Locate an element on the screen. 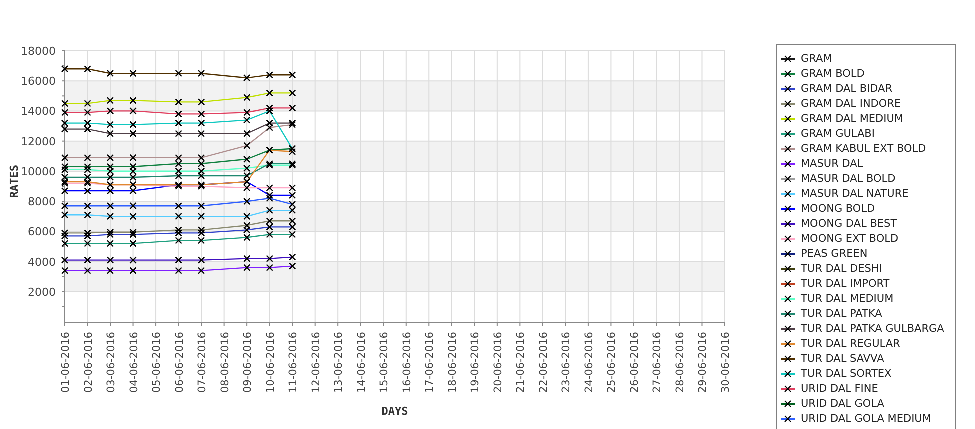 This screenshot has width=975, height=429. x-tick-label: 09-06-2016 is located at coordinates (248, 363).